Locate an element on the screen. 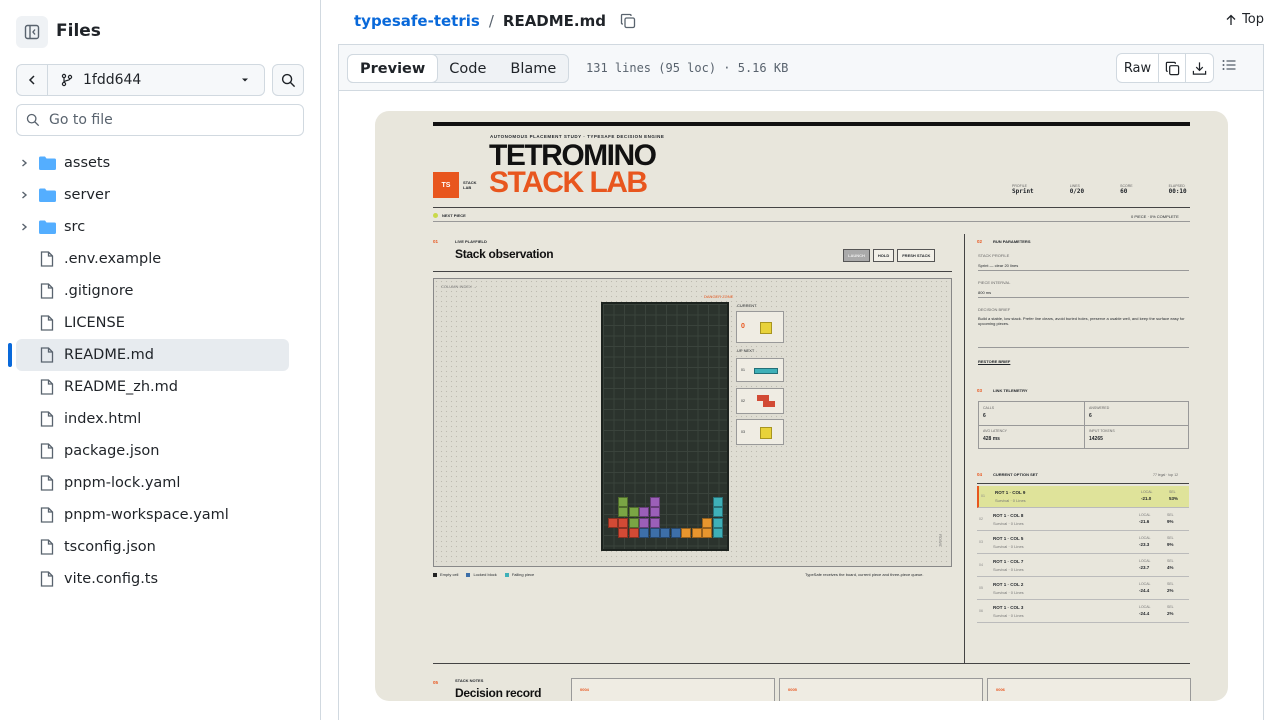 The width and height of the screenshot is (1280, 720). back-button is located at coordinates (32, 80).